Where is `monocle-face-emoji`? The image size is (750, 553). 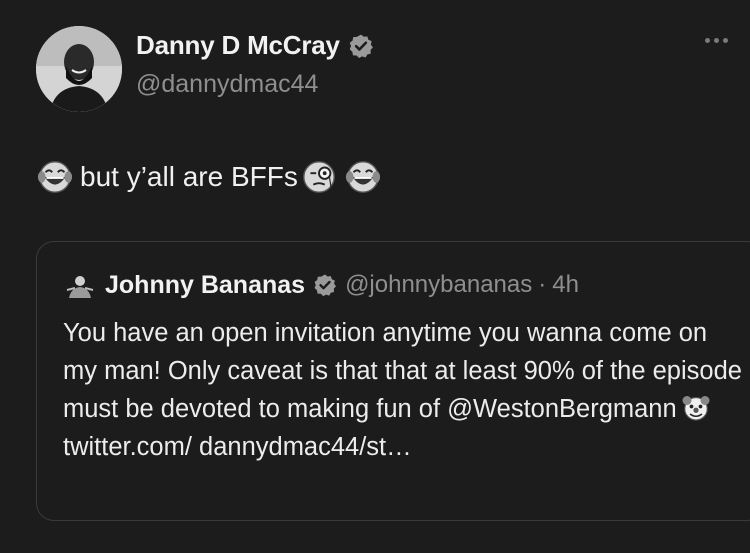 monocle-face-emoji is located at coordinates (318, 177).